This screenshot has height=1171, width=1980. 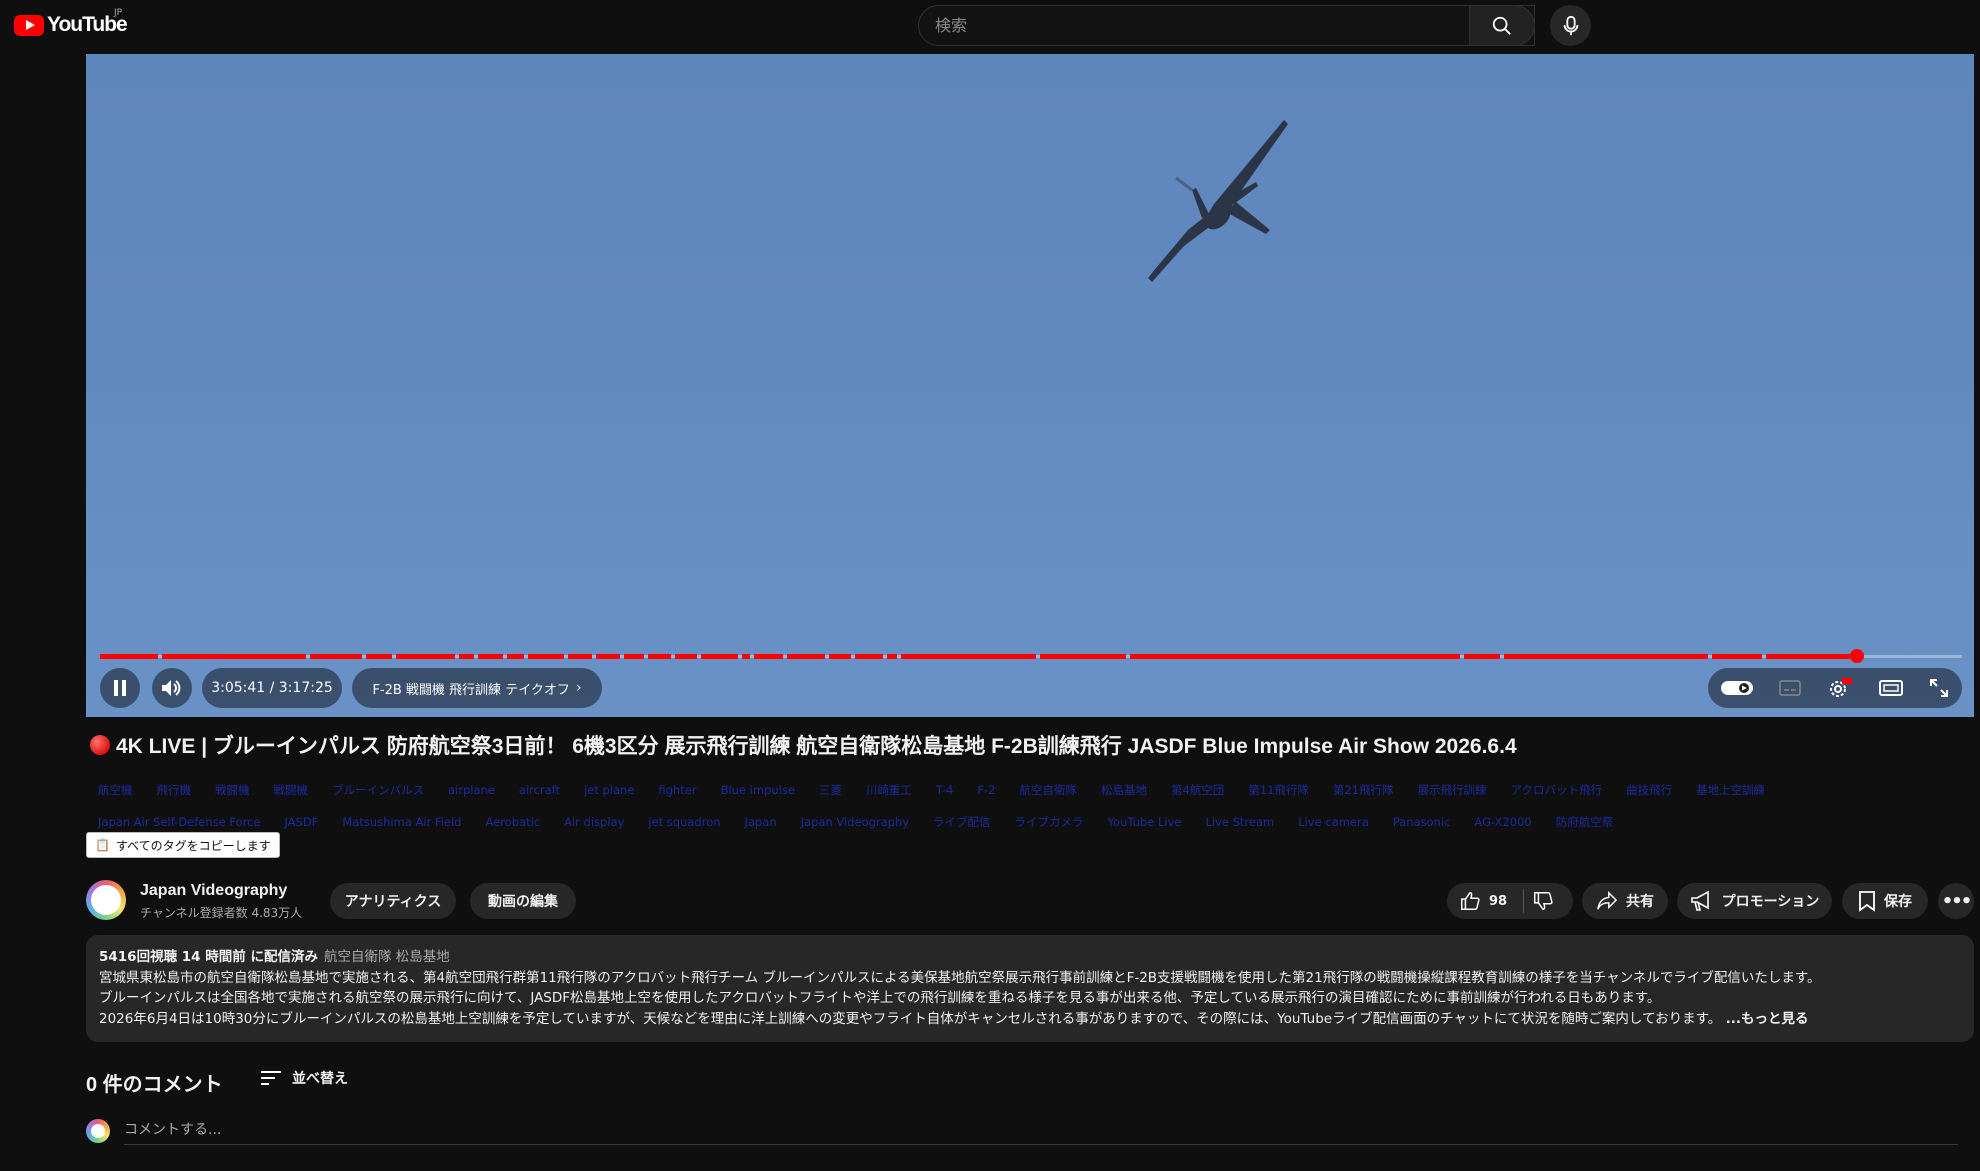 What do you see at coordinates (1278, 790) in the screenshot?
I see `tag-item: 第11飛行隊` at bounding box center [1278, 790].